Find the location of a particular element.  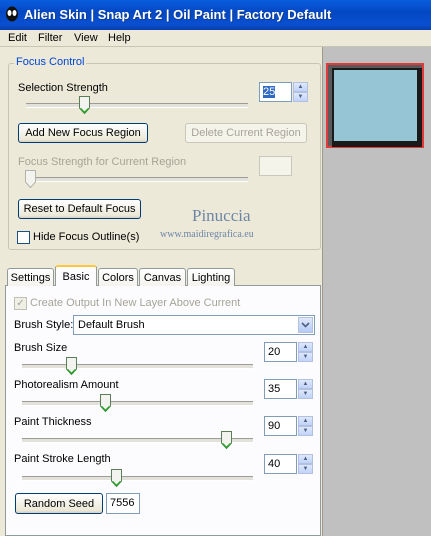

paint-thickness-label: Paint Thickness is located at coordinates (53, 422).